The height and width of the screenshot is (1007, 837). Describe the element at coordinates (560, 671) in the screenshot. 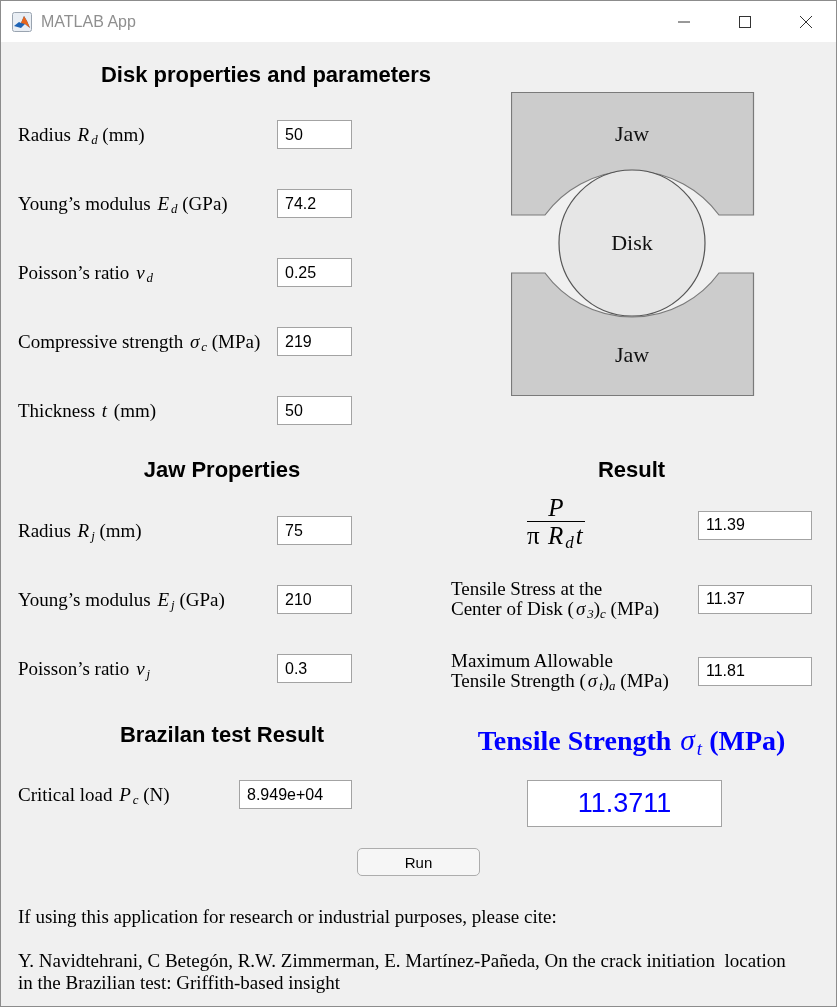

I see `result-label: Maximum Allowable Tensile Strength (σ$_{t}$)$_{a}$ (MPa)` at that location.